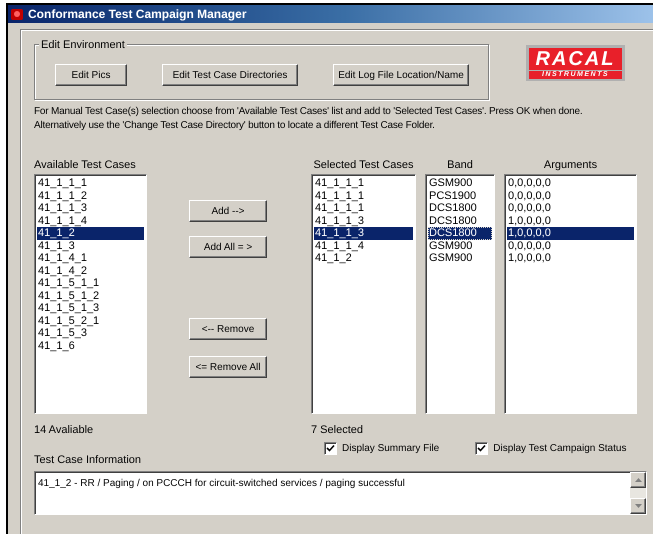 The width and height of the screenshot is (653, 534). I want to click on window-title: Conformance Test Campaign Manager, so click(137, 14).